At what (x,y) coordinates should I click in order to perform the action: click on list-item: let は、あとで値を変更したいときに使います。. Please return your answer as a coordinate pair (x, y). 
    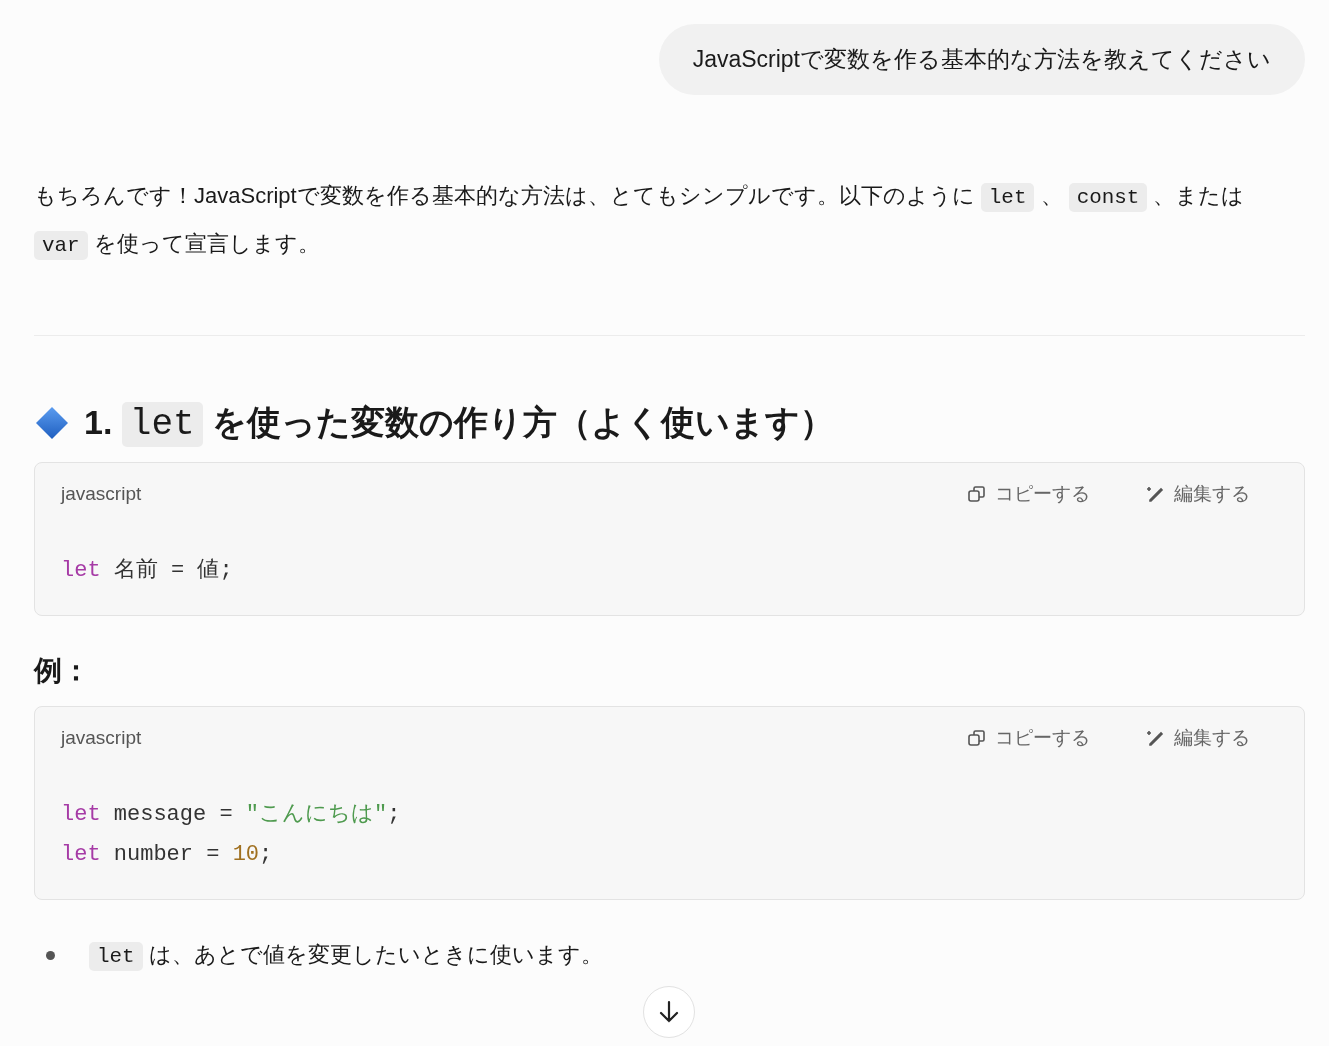
    Looking at the image, I should click on (346, 955).